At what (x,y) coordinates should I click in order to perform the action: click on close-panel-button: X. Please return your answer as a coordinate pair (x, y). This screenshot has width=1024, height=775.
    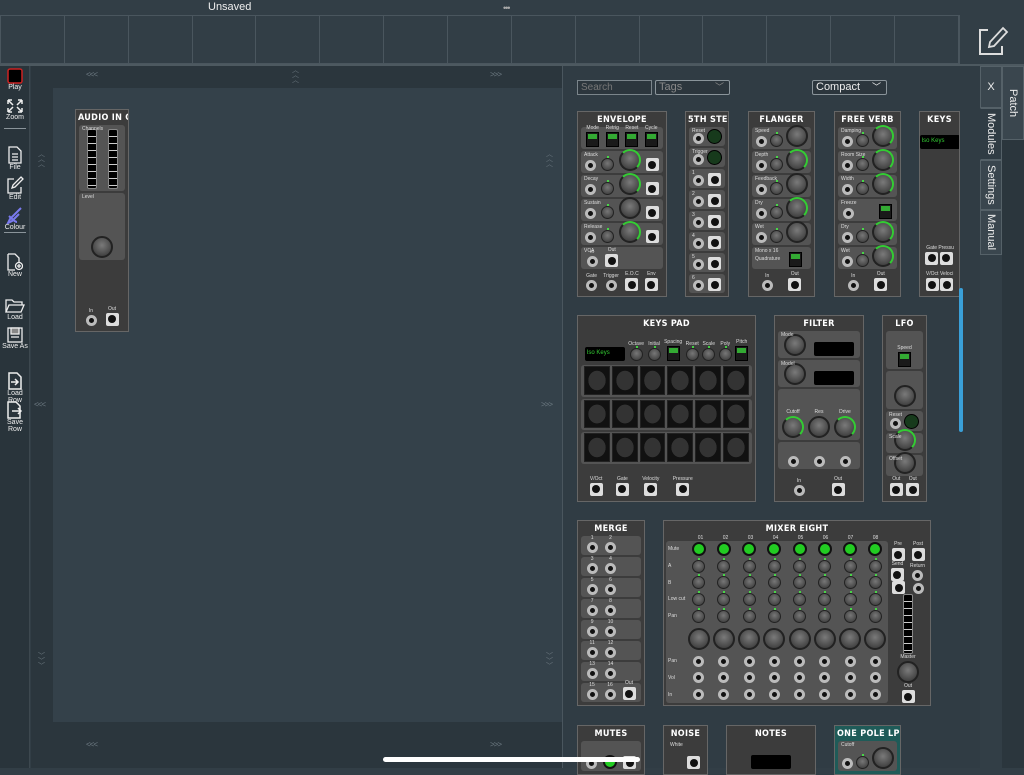
    Looking at the image, I should click on (991, 87).